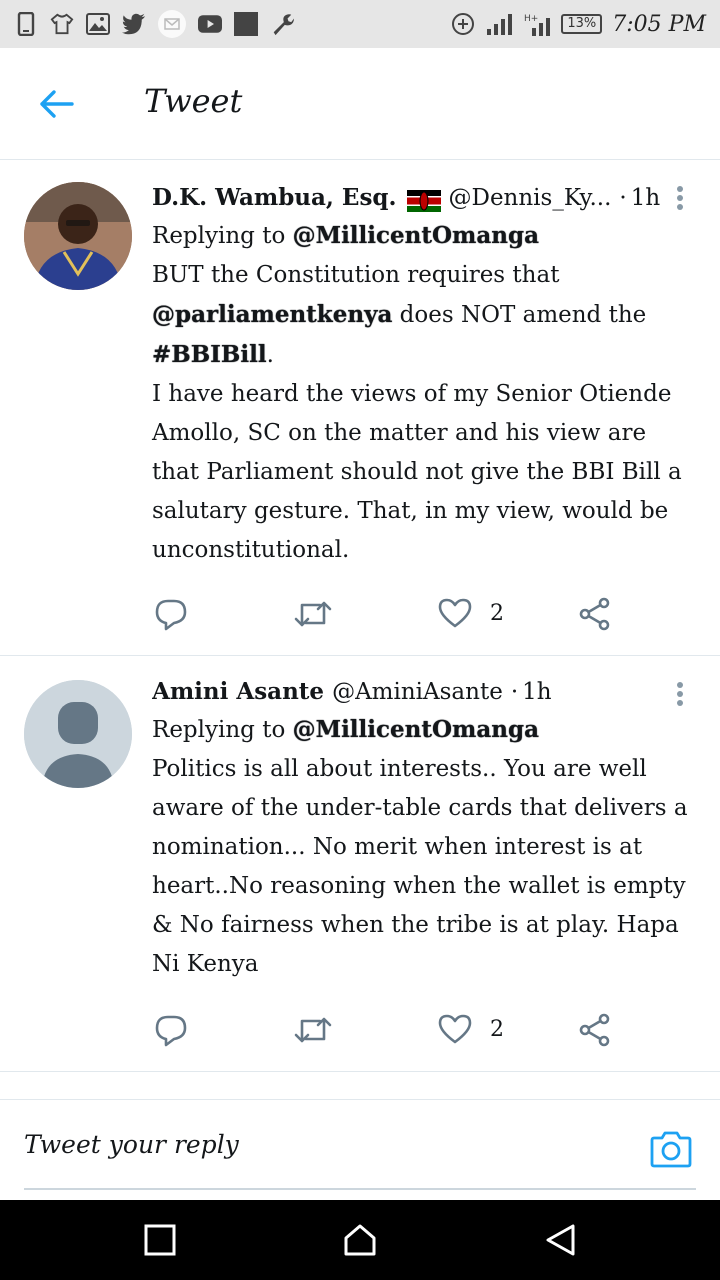  I want to click on wrench-icon, so click(282, 24).